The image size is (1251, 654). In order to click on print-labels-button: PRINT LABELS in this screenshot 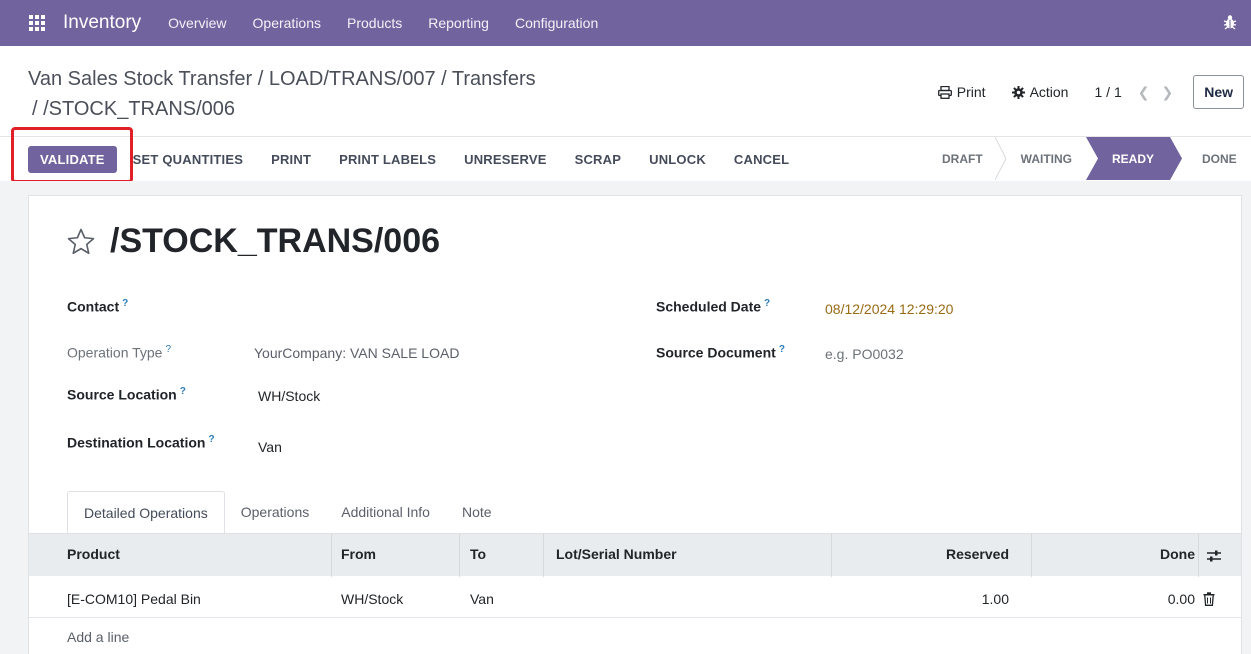, I will do `click(387, 159)`.